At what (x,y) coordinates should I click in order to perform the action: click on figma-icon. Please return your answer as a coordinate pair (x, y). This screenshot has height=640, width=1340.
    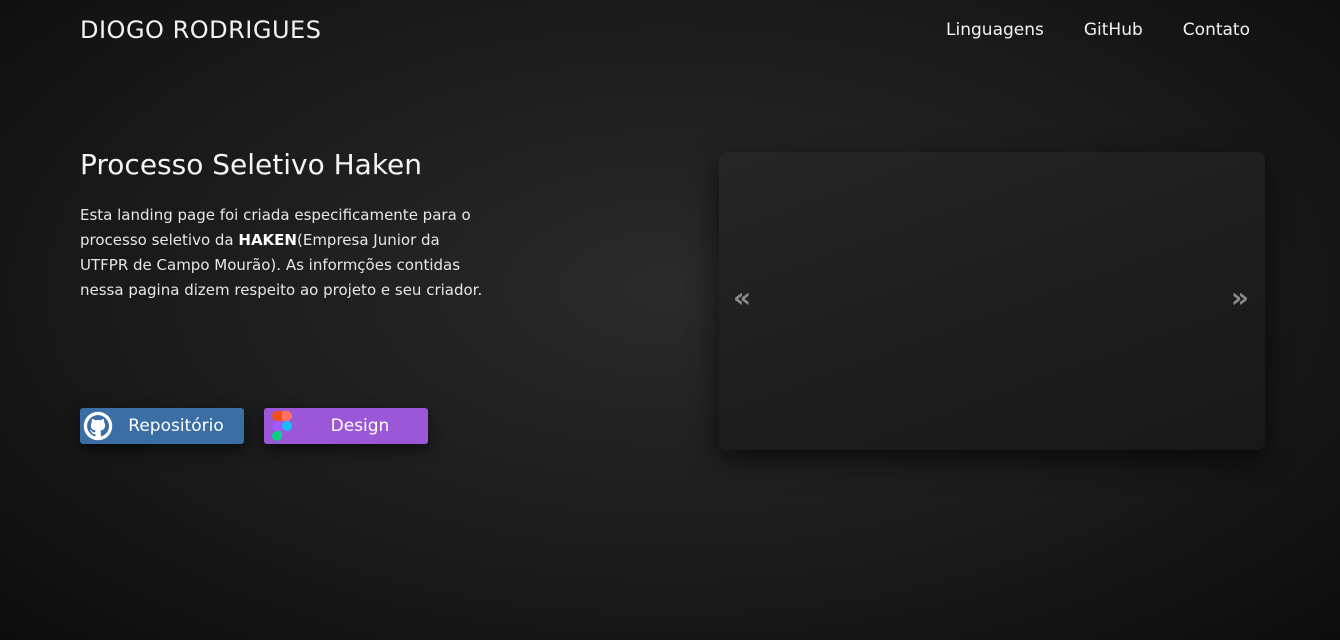
    Looking at the image, I should click on (282, 426).